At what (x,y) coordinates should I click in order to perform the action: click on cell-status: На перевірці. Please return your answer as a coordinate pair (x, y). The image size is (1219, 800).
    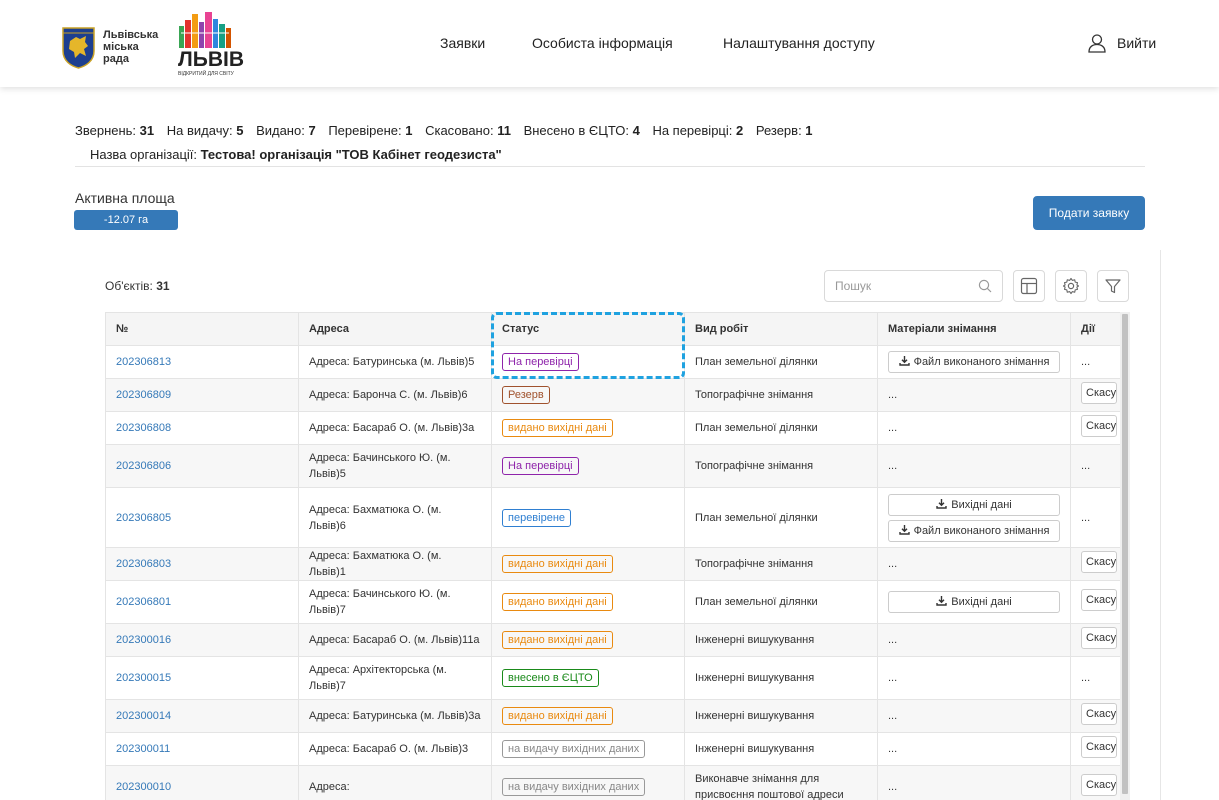
    Looking at the image, I should click on (588, 362).